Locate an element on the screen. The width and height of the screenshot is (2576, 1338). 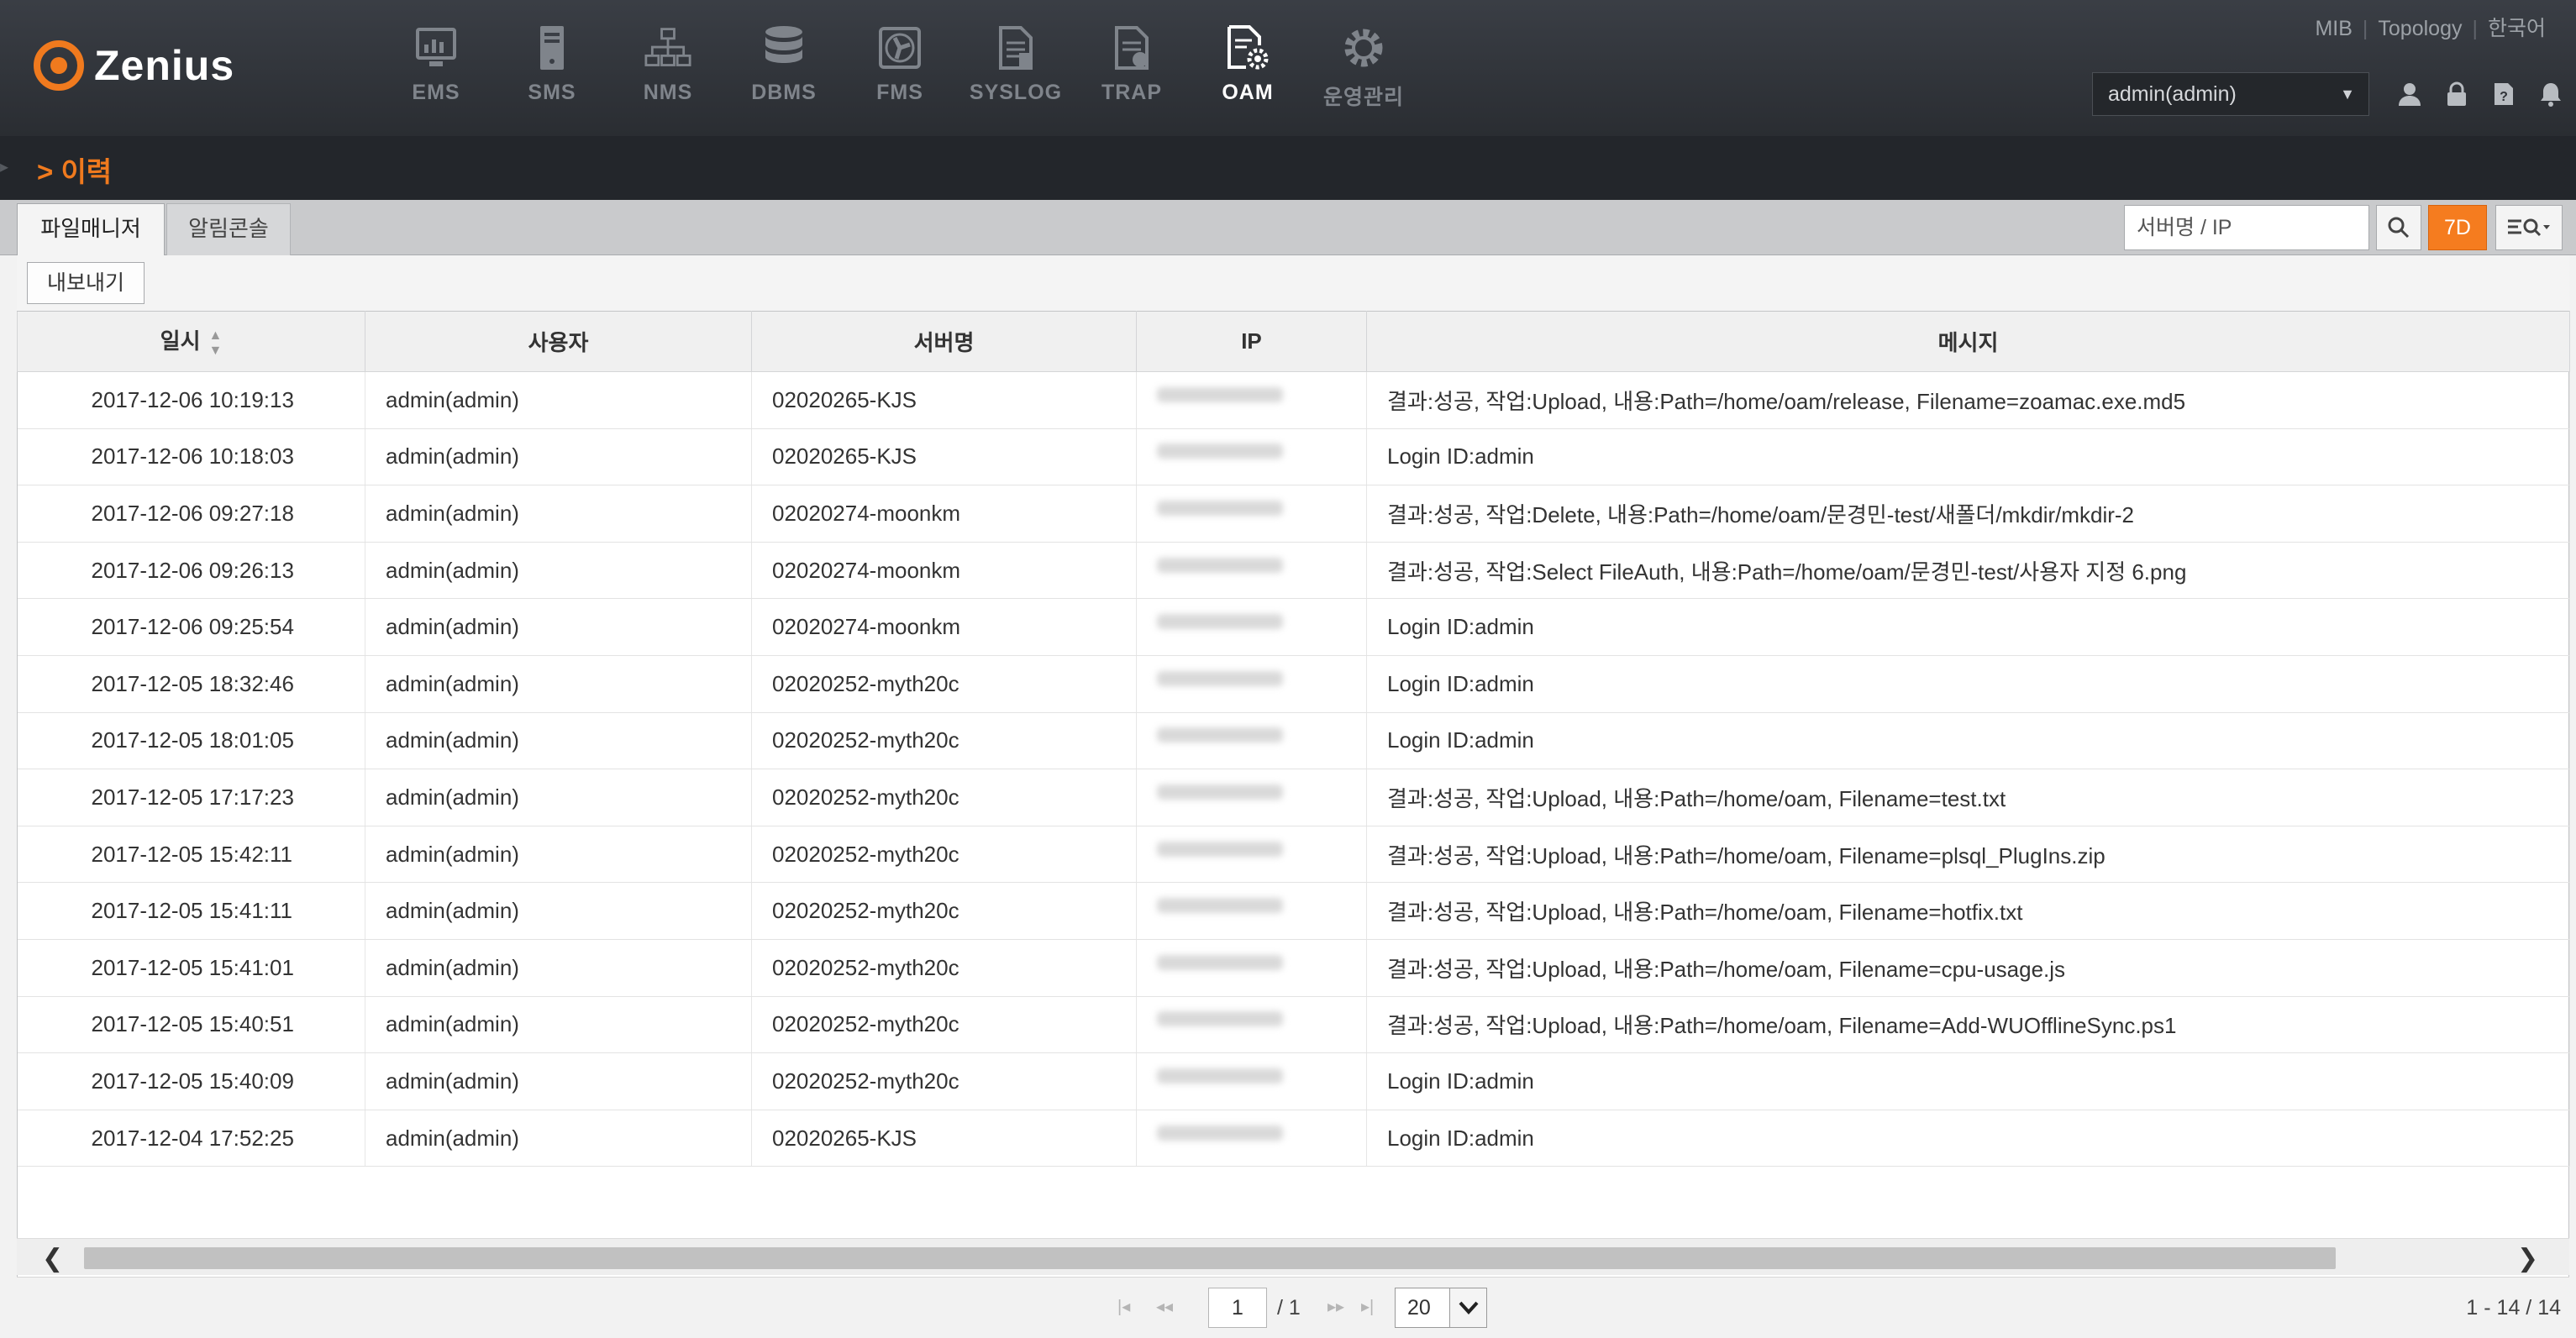
top-icon-group: ? is located at coordinates (2480, 94).